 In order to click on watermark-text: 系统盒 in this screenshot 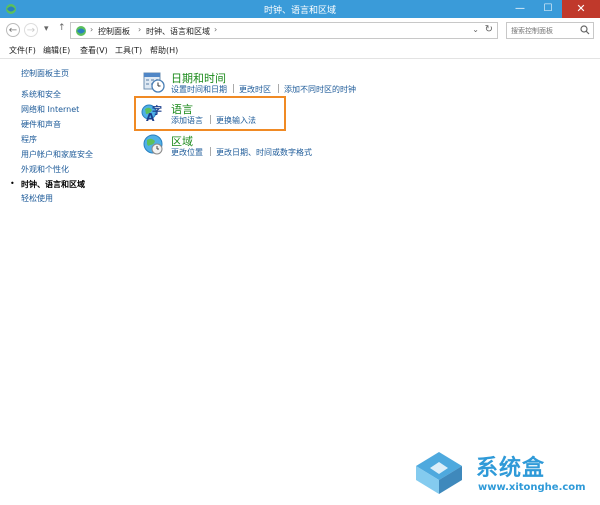, I will do `click(511, 468)`.